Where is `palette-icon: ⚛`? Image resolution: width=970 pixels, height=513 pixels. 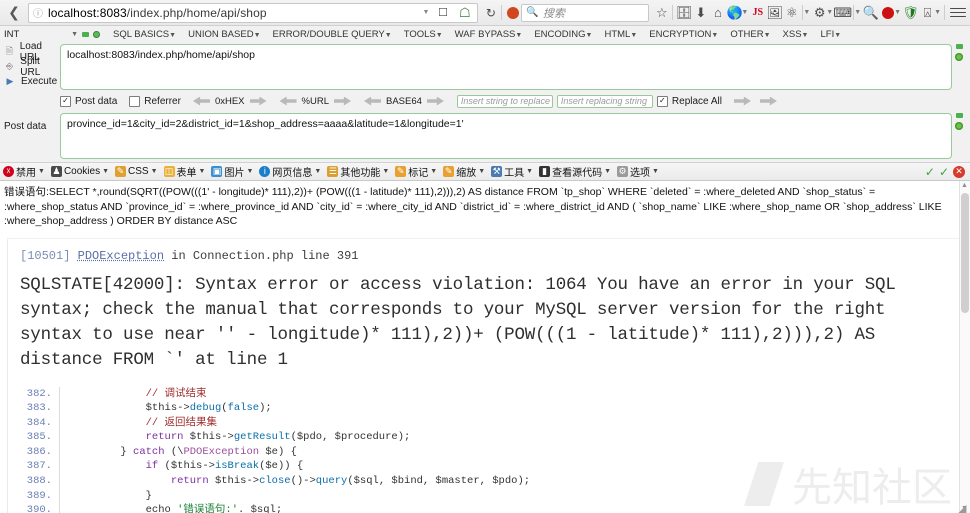
palette-icon: ⚛ is located at coordinates (791, 13).